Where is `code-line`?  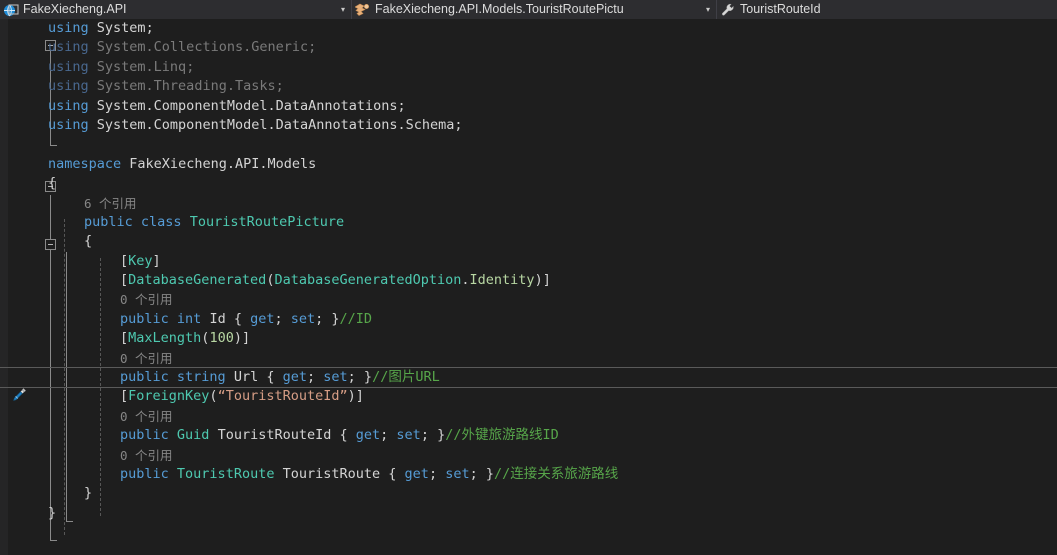 code-line is located at coordinates (547, 144).